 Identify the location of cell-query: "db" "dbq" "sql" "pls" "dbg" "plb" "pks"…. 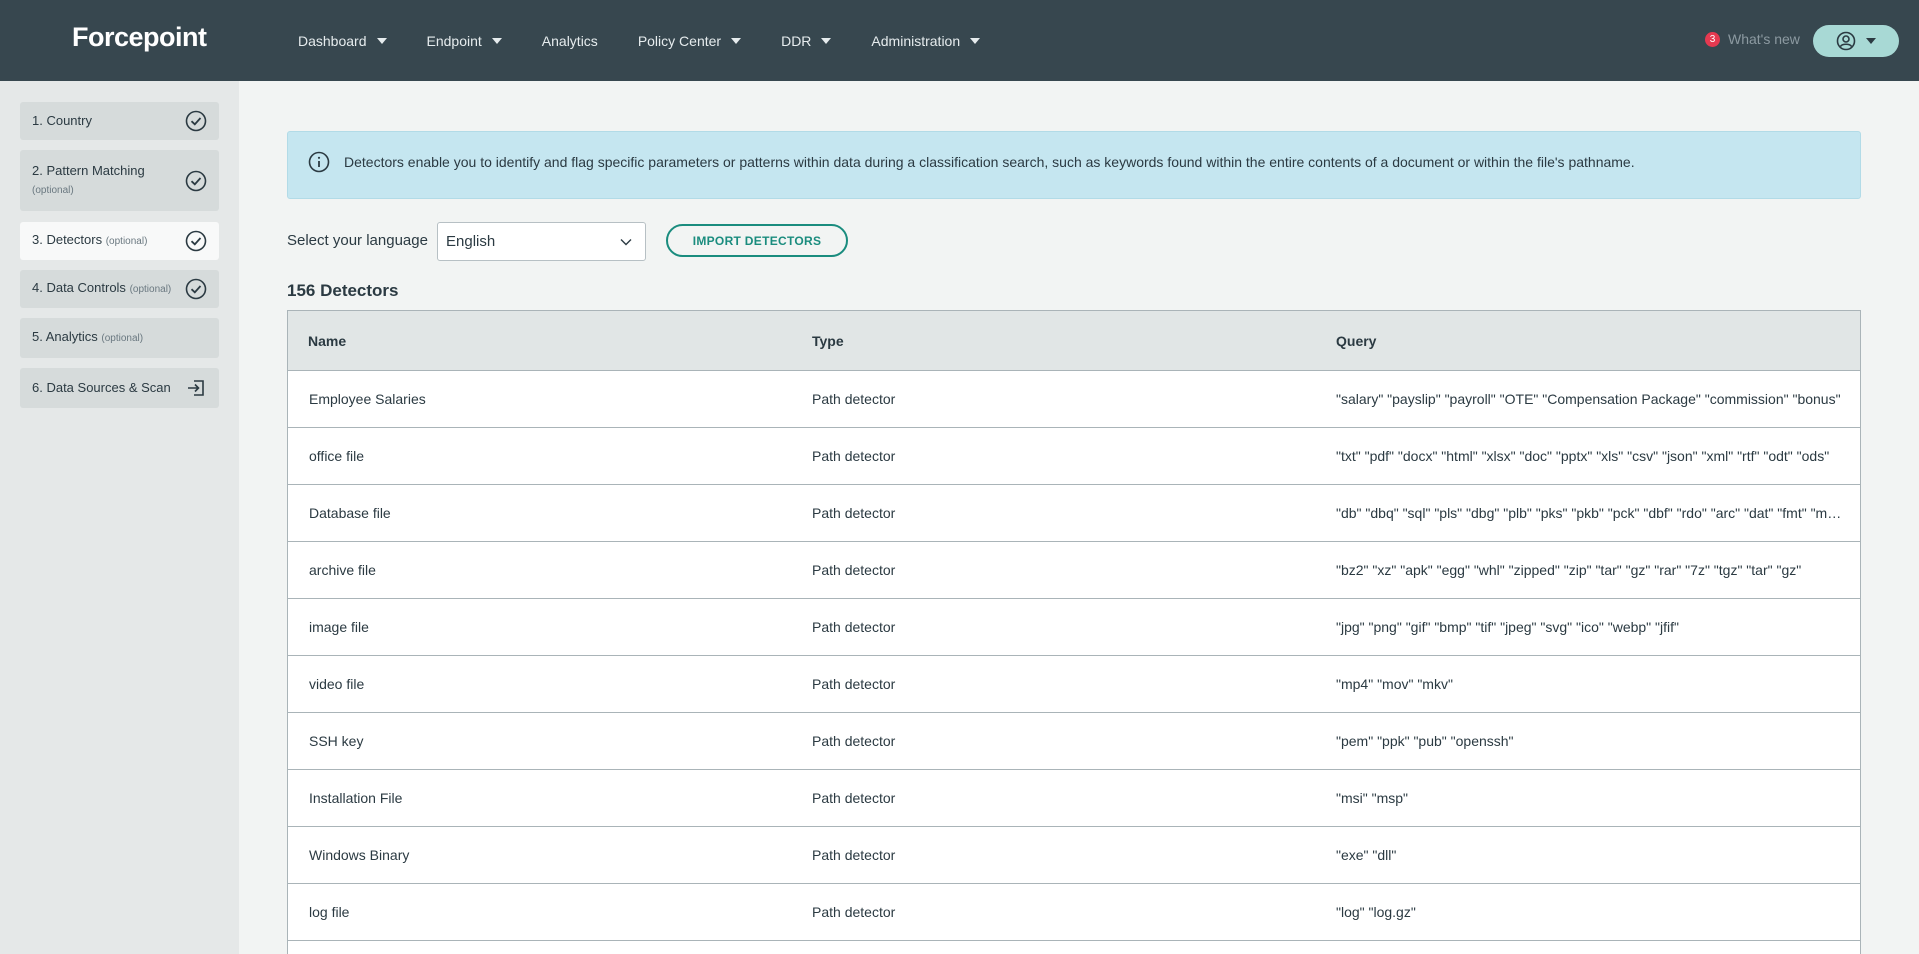
(1592, 513).